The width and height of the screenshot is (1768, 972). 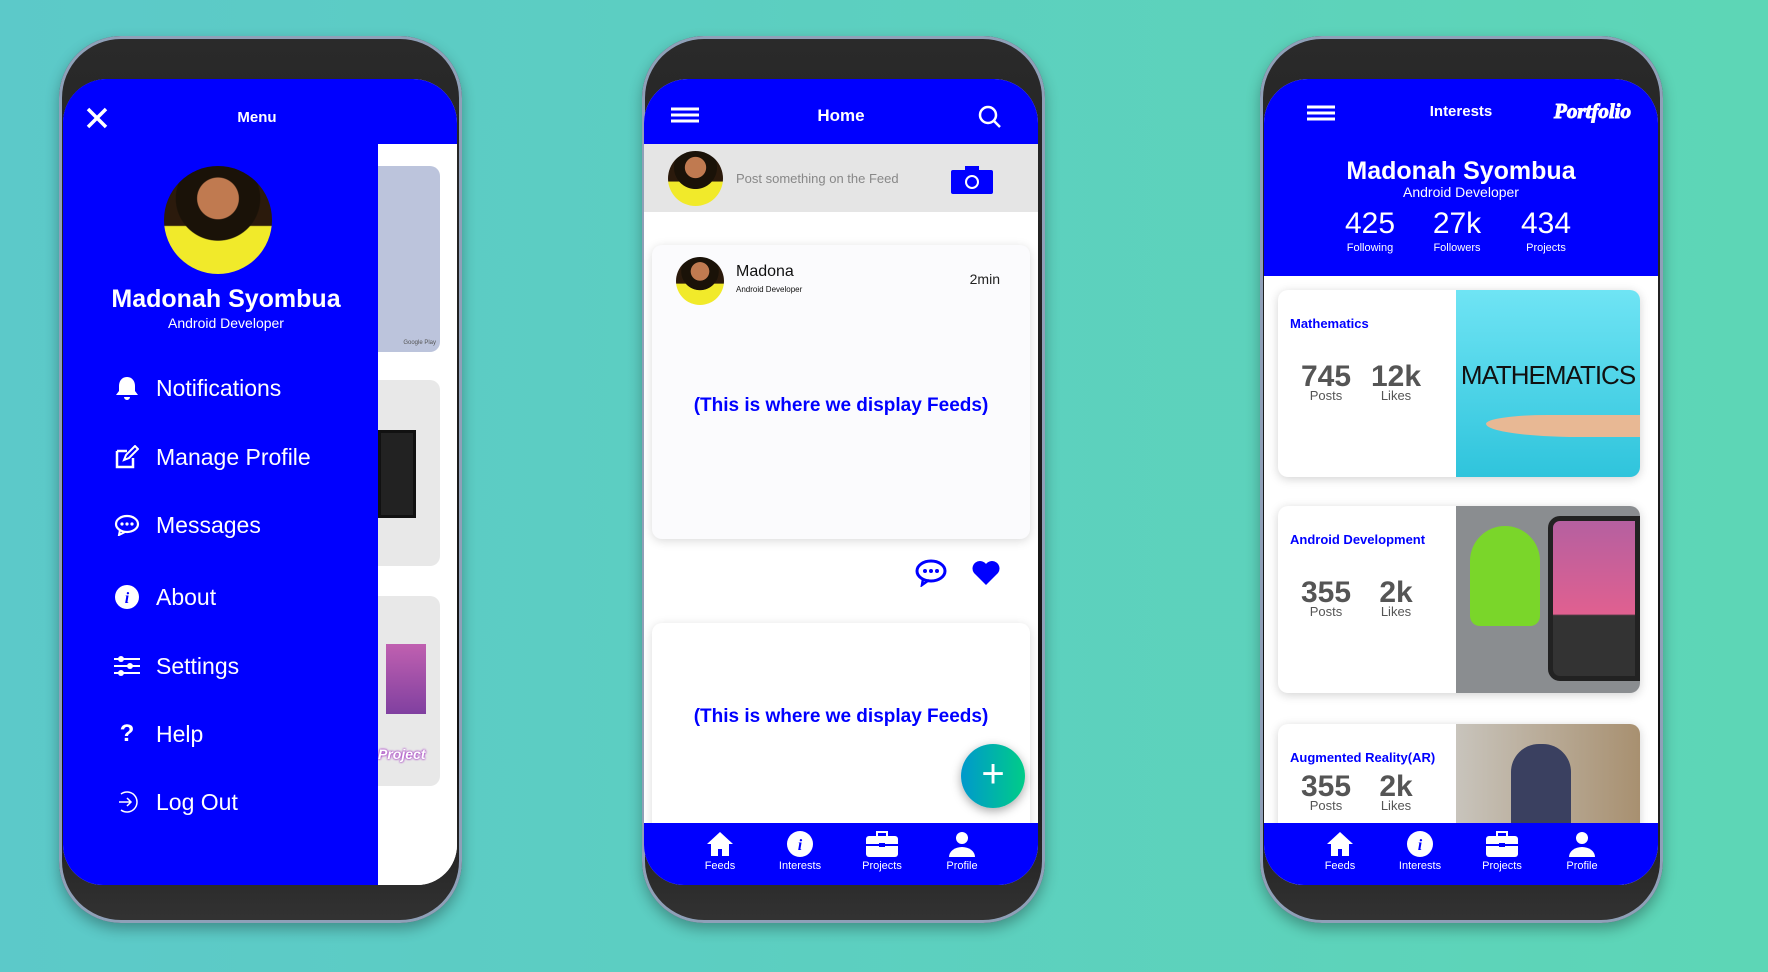 I want to click on background-card: Project, so click(x=409, y=691).